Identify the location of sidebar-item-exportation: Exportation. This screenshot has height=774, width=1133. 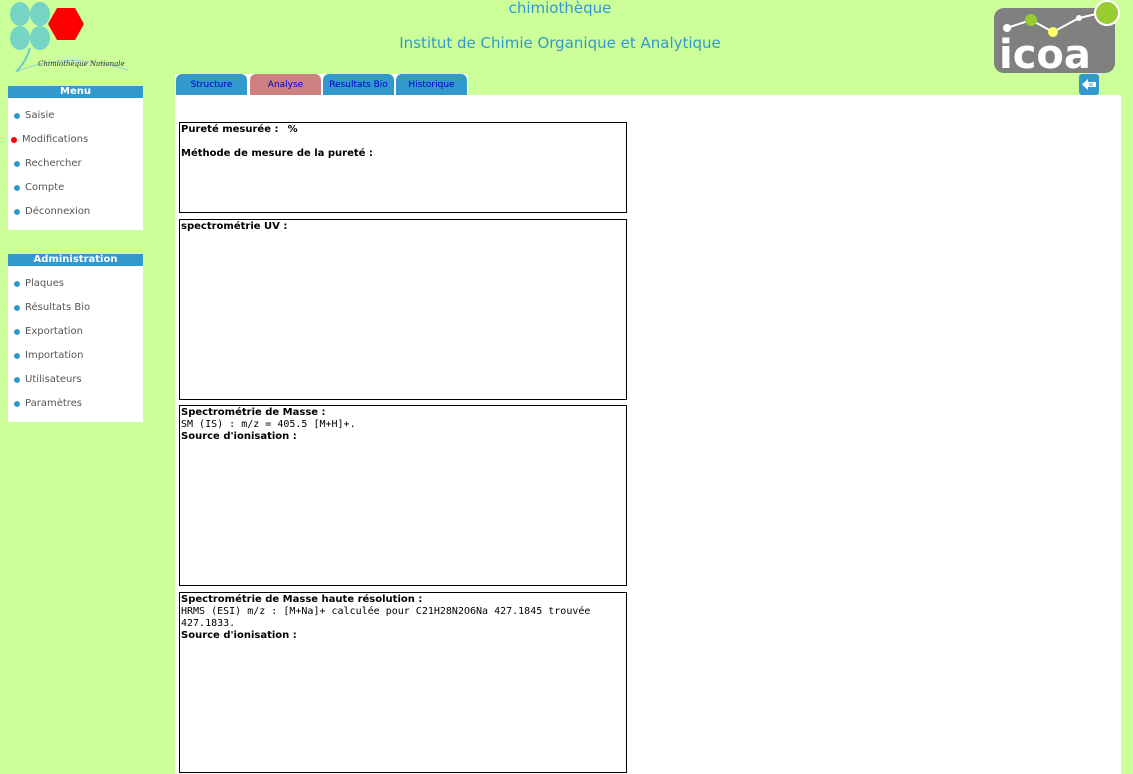
(75, 332).